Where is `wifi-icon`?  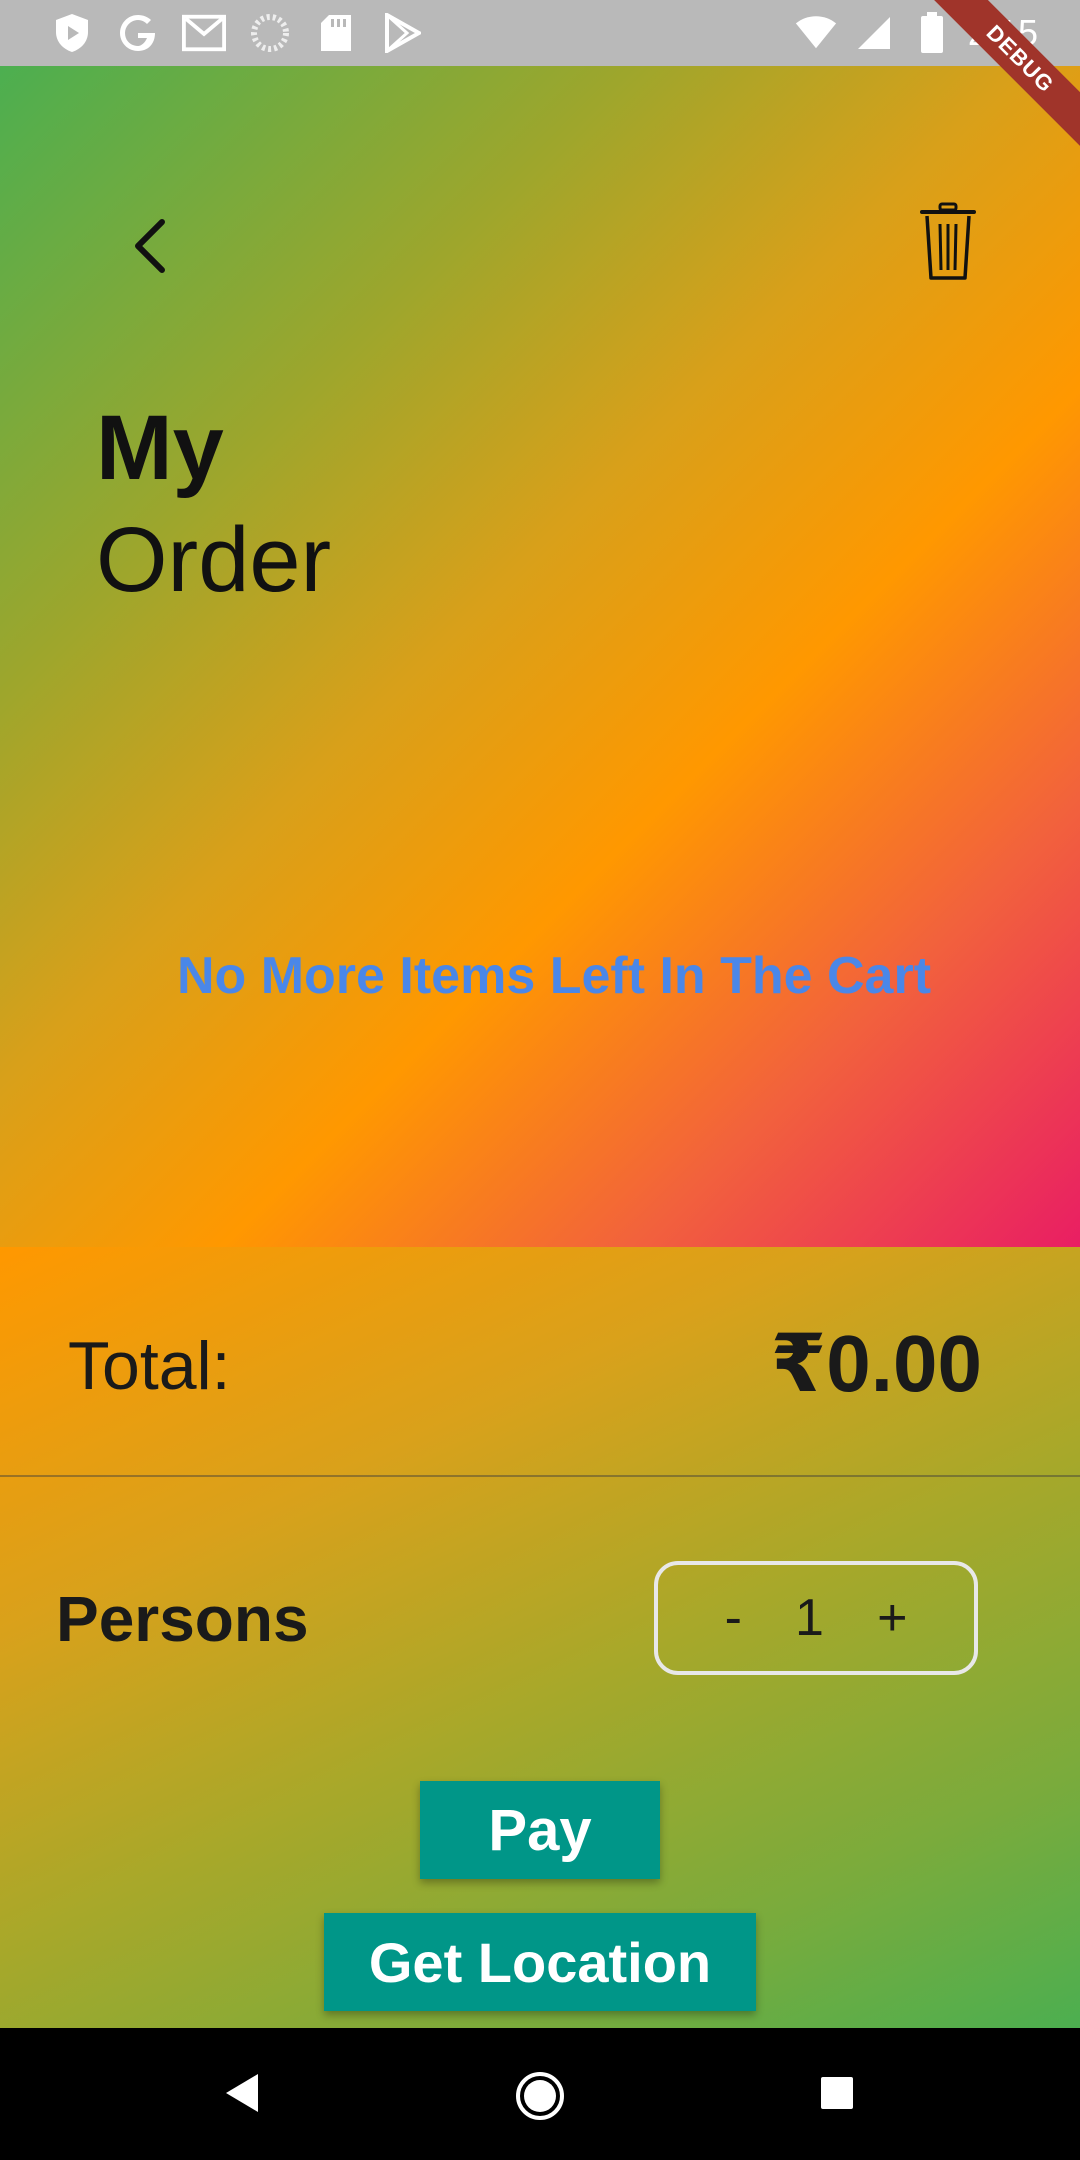
wifi-icon is located at coordinates (816, 33).